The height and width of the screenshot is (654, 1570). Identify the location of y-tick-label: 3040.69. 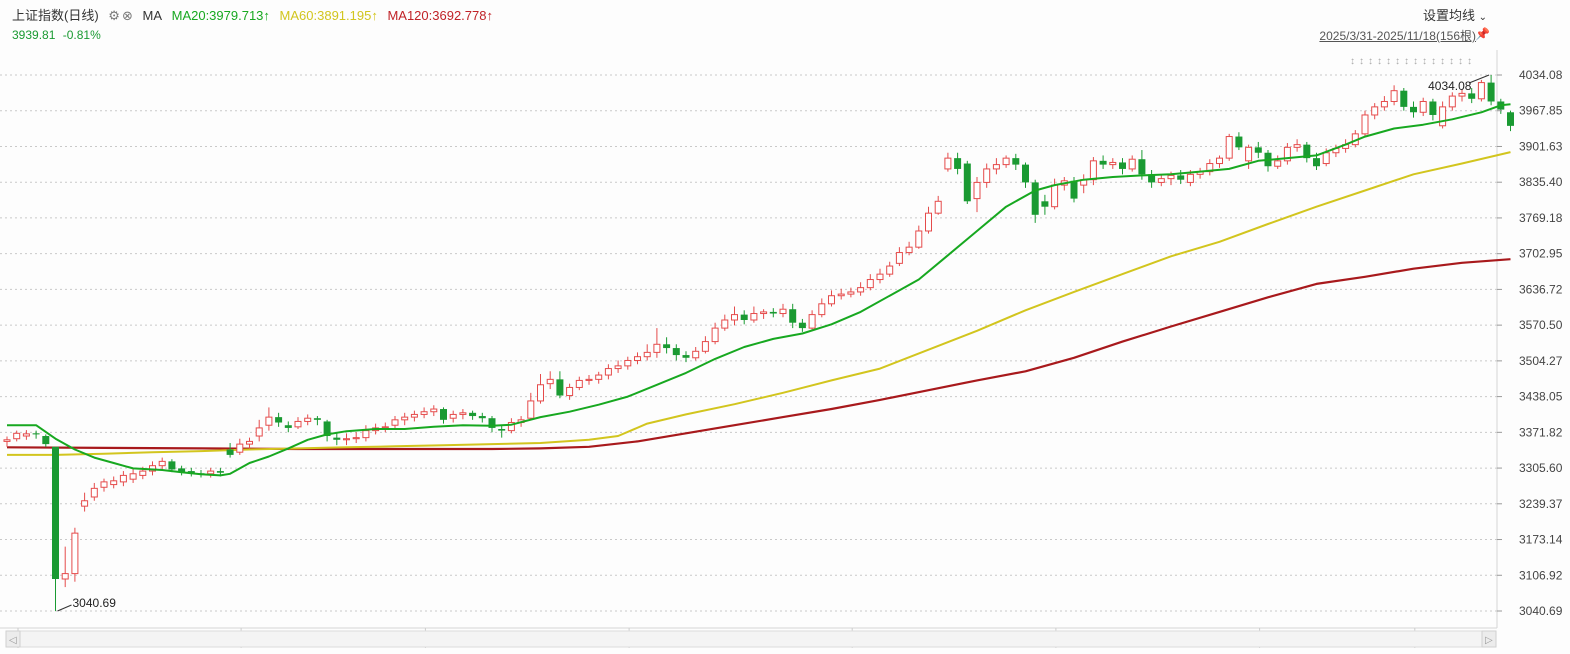
(1541, 611).